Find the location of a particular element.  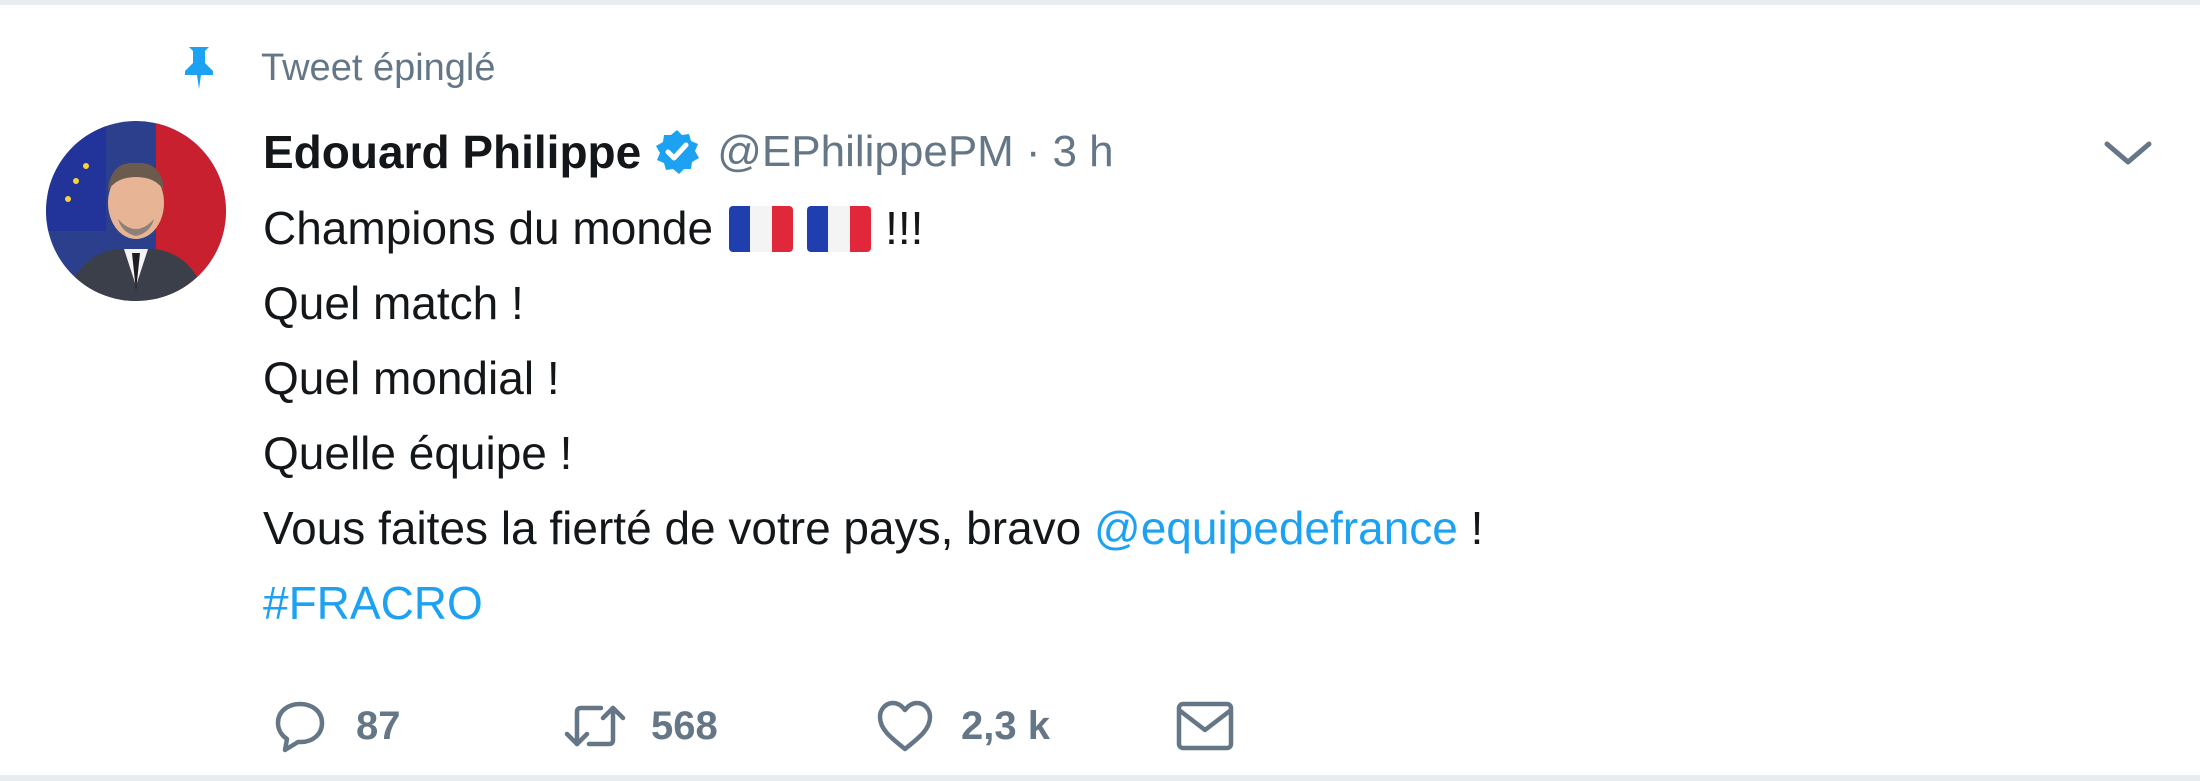

tweet-header: Edouard Philippe @EPhilippePM · 3 h is located at coordinates (688, 152).